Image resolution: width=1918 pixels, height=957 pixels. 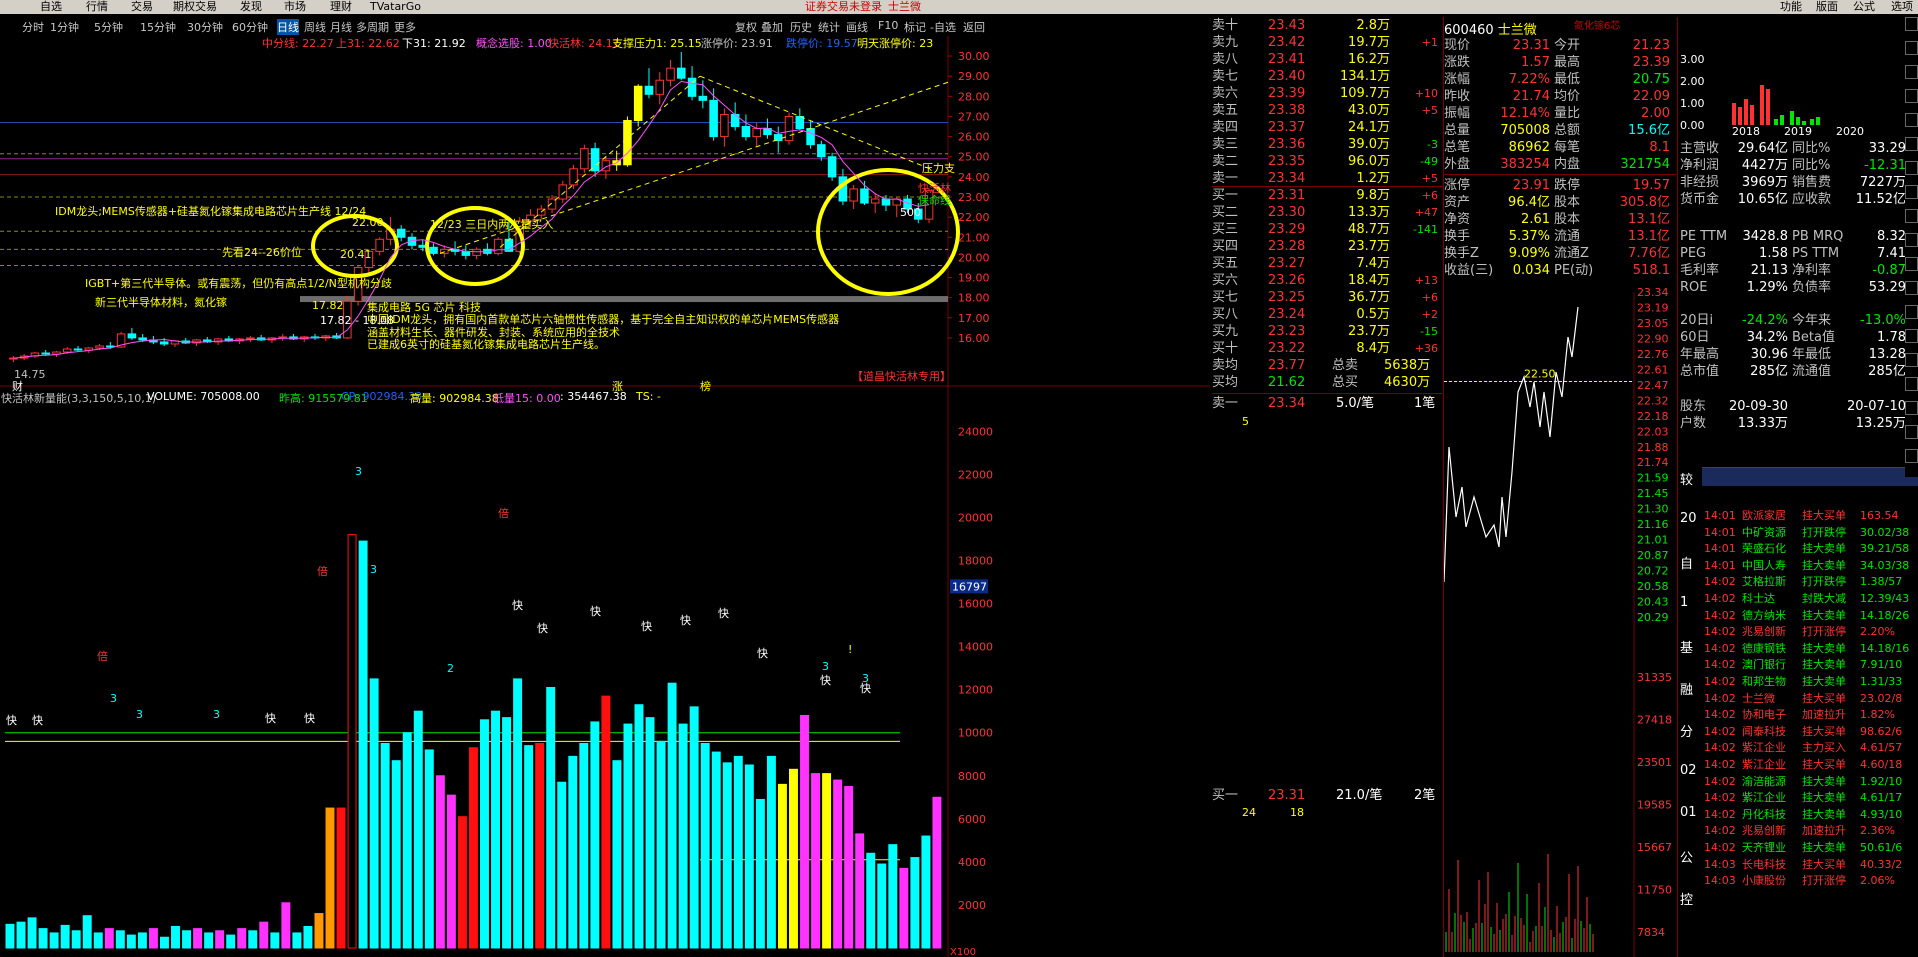 What do you see at coordinates (341, 7) in the screenshot?
I see `menu-item: 理财` at bounding box center [341, 7].